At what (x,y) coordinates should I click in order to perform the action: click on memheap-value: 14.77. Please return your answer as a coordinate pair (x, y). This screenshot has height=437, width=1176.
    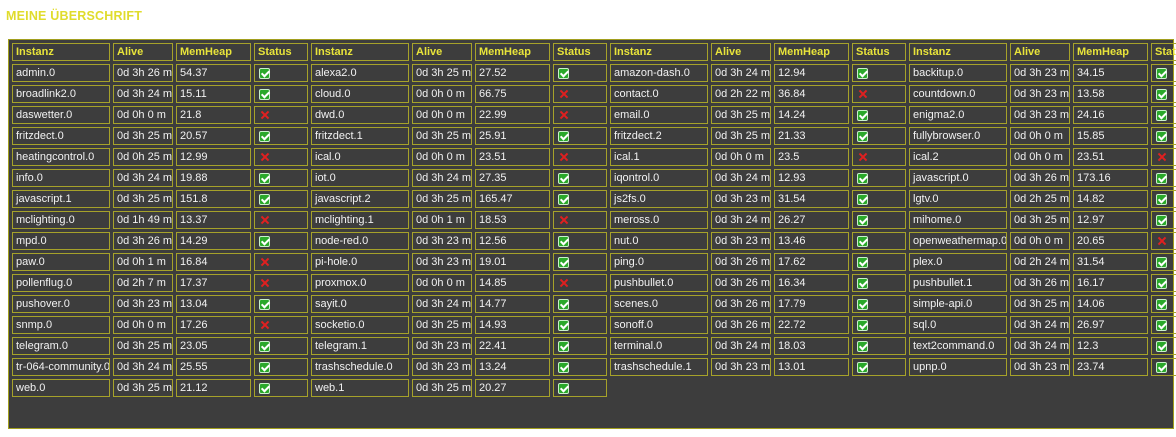
    Looking at the image, I should click on (512, 304).